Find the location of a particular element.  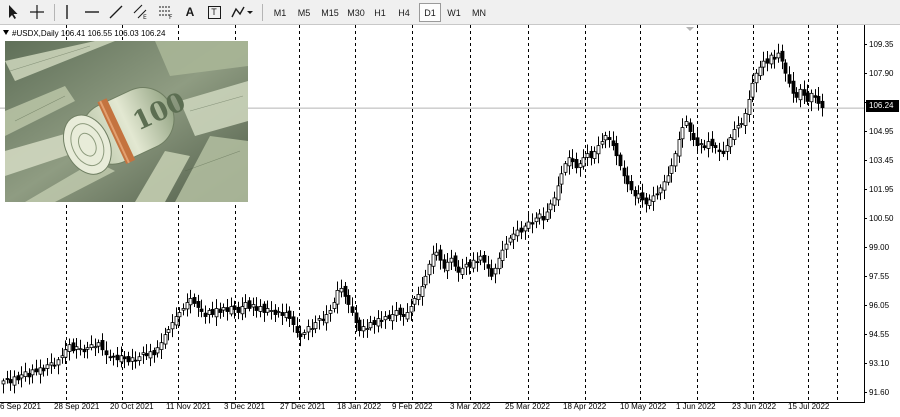

timeframe-m15-button: M15 is located at coordinates (330, 12).